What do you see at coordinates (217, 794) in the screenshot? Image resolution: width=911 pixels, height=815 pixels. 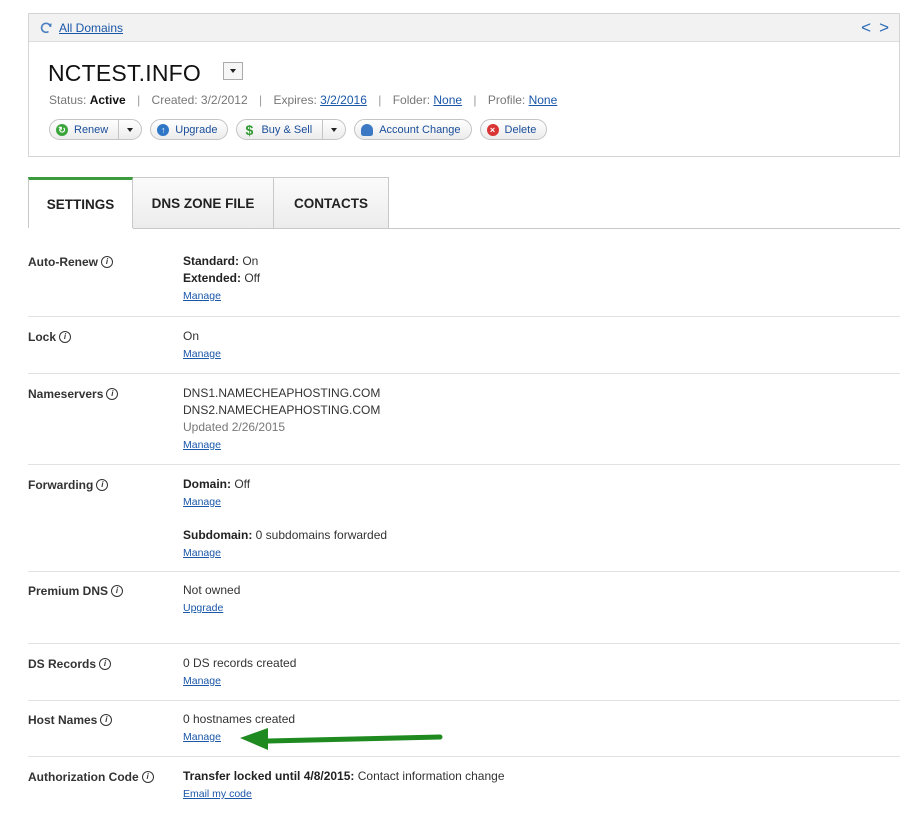 I see `email-my-code-link: Email my code` at bounding box center [217, 794].